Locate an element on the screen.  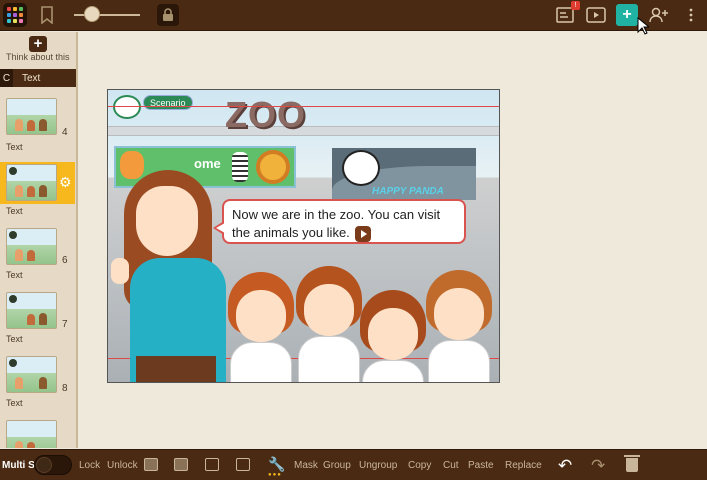
welcome-text: ome is located at coordinates (207, 163).